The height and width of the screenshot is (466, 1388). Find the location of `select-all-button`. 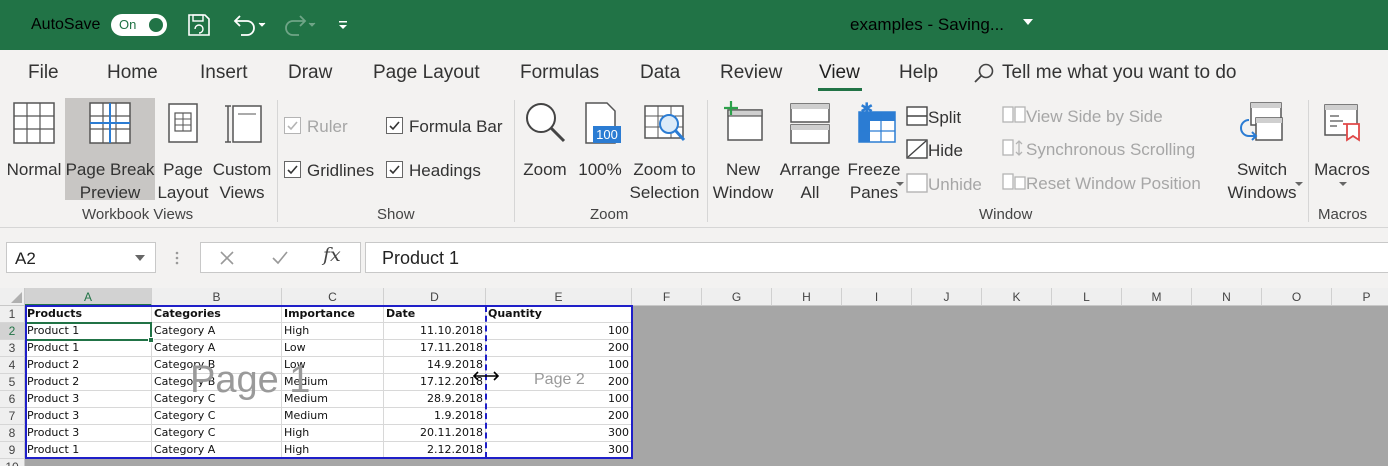

select-all-button is located at coordinates (12, 297).